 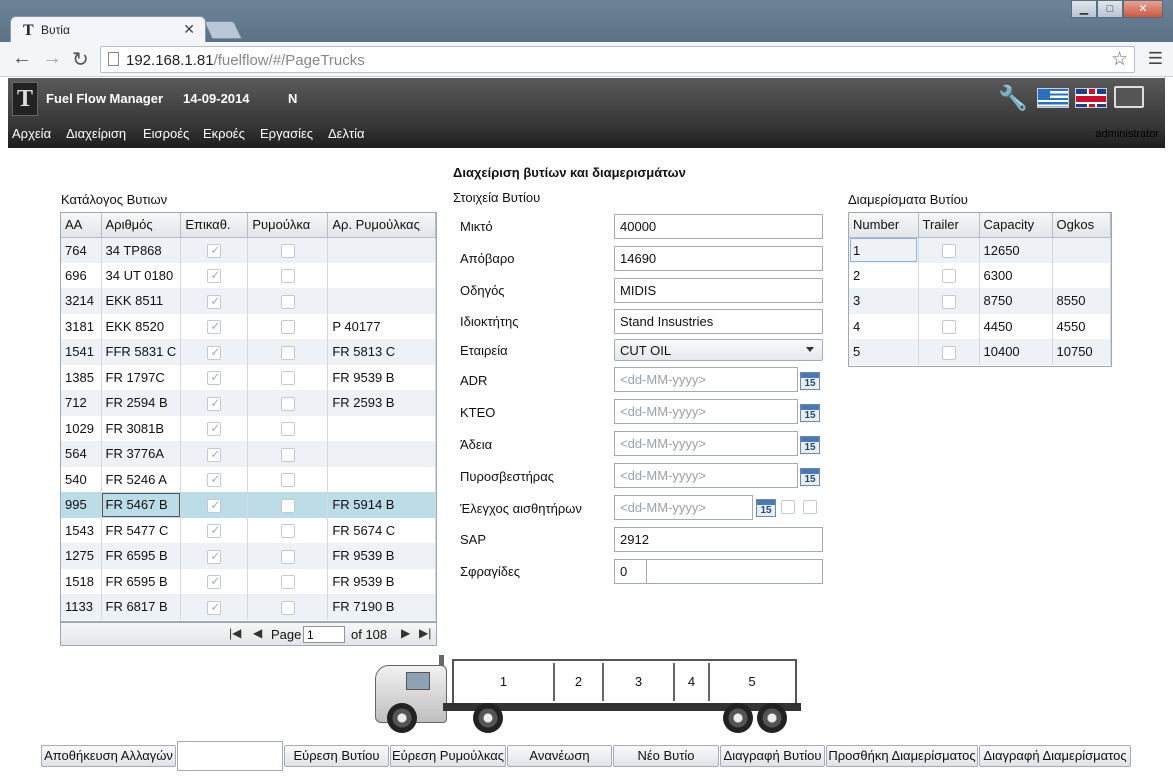 What do you see at coordinates (1081, 352) in the screenshot?
I see `cell-comp-volume: 10750` at bounding box center [1081, 352].